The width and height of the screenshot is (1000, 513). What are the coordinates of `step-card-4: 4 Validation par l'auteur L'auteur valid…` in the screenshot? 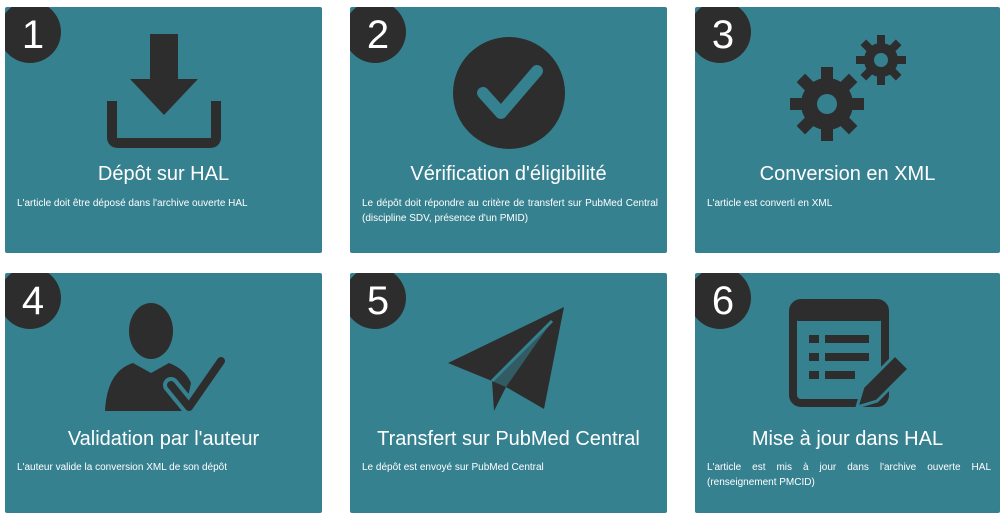 It's located at (163, 393).